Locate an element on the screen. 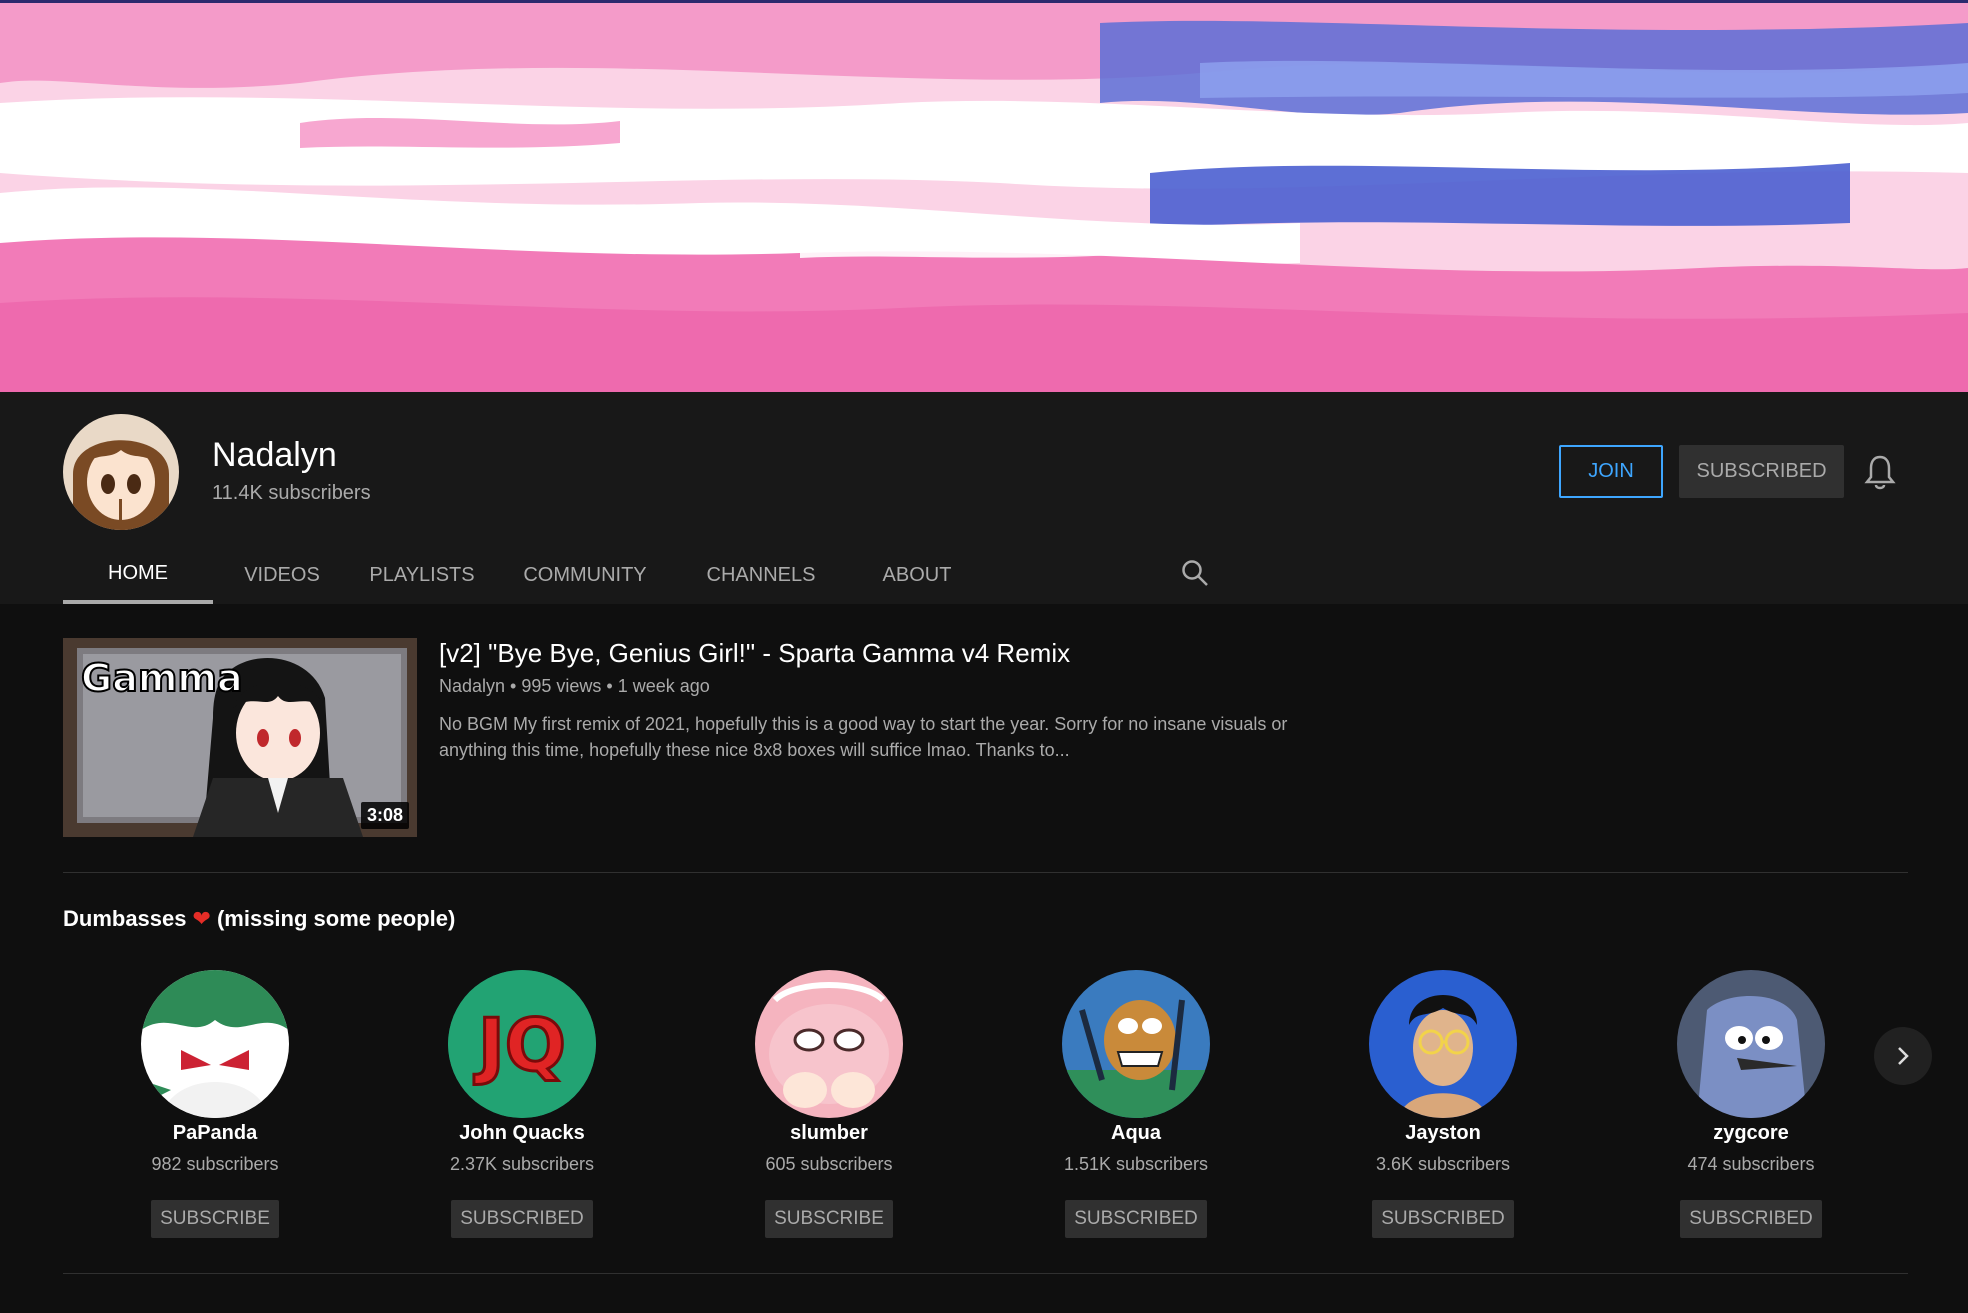 This screenshot has height=1313, width=1968. channel-card-subscribers: 474 subscribers is located at coordinates (1751, 1164).